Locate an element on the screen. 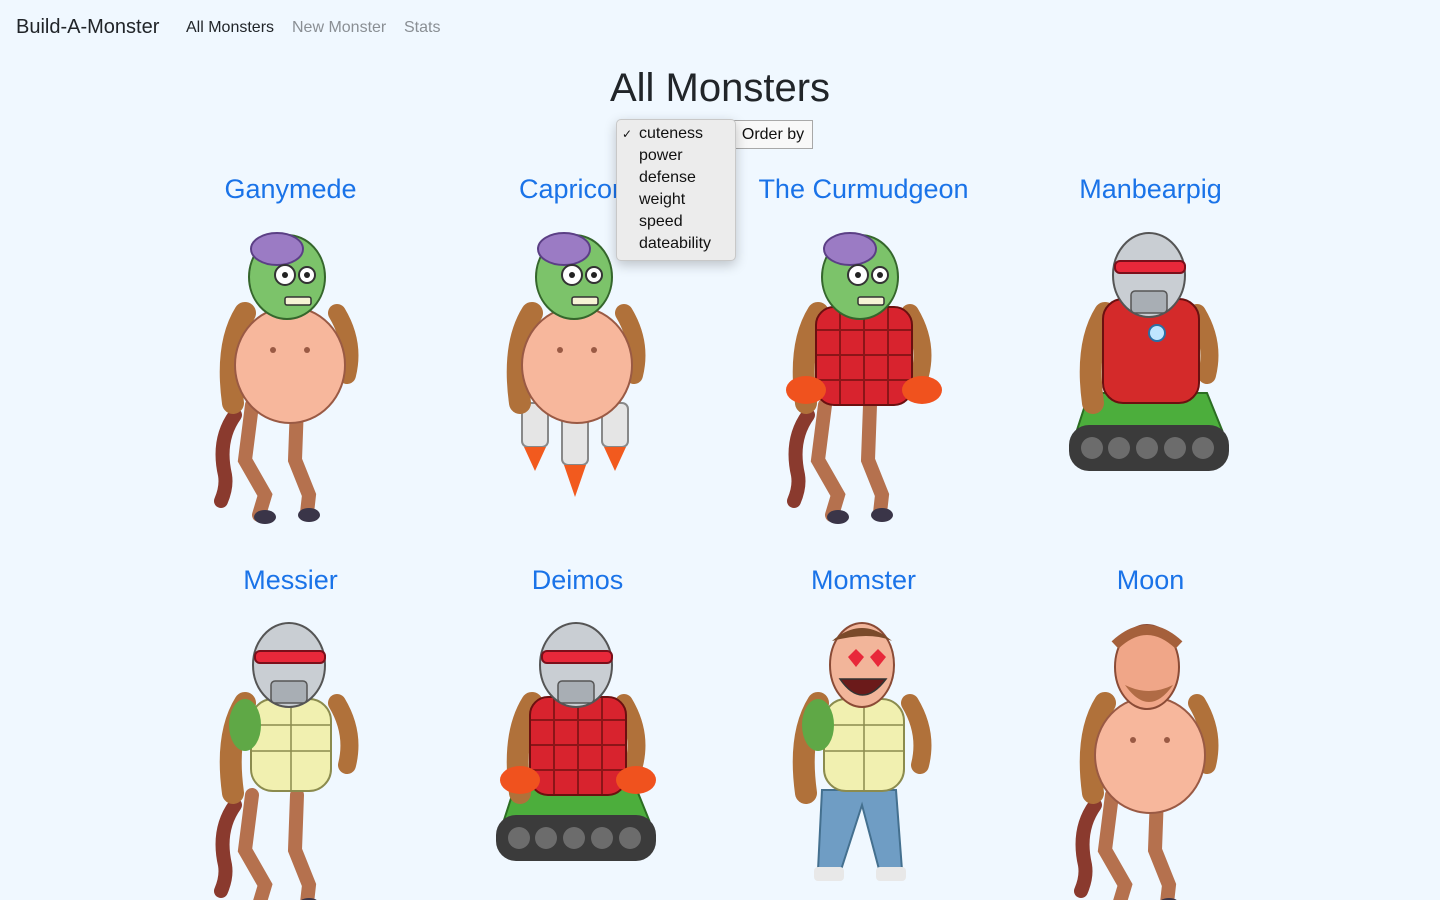 The height and width of the screenshot is (900, 1440). monster-name-link: Moon is located at coordinates (1150, 580).